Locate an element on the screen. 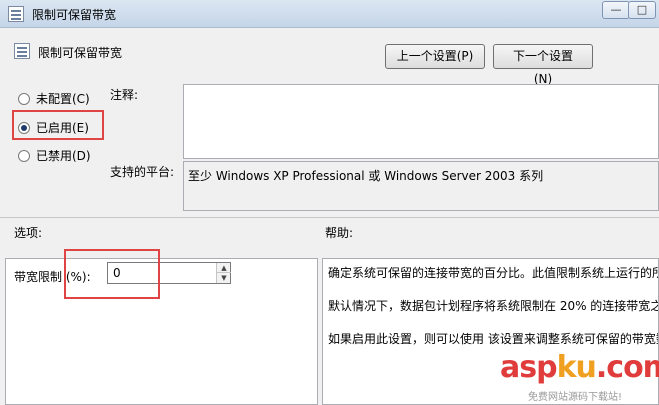  supported-platform-label: 支持的平台: is located at coordinates (142, 172).